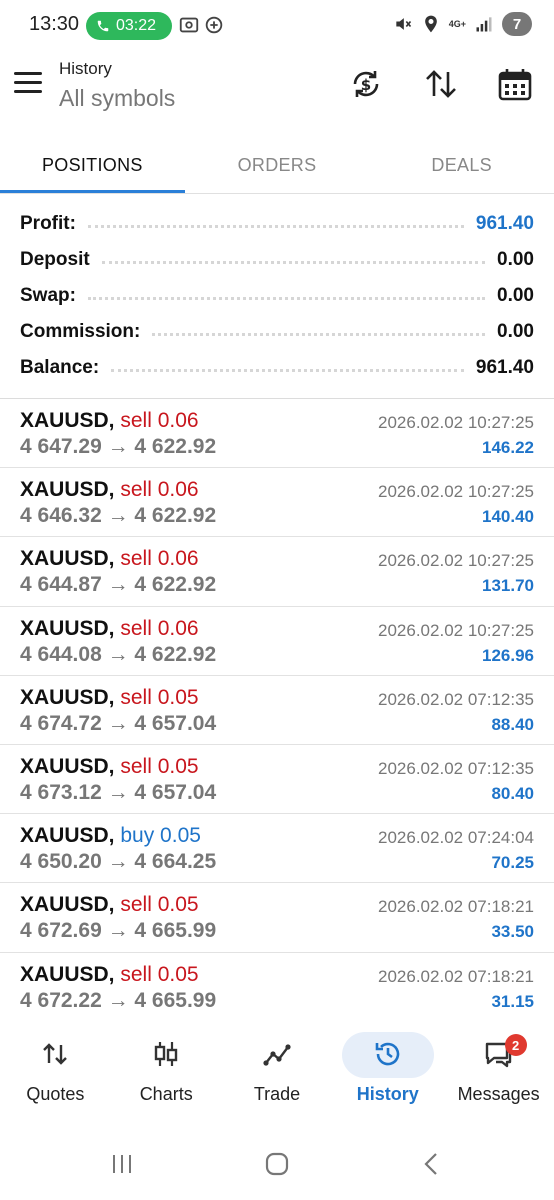 The image size is (554, 1200). Describe the element at coordinates (430, 24) in the screenshot. I see `location-icon` at that location.